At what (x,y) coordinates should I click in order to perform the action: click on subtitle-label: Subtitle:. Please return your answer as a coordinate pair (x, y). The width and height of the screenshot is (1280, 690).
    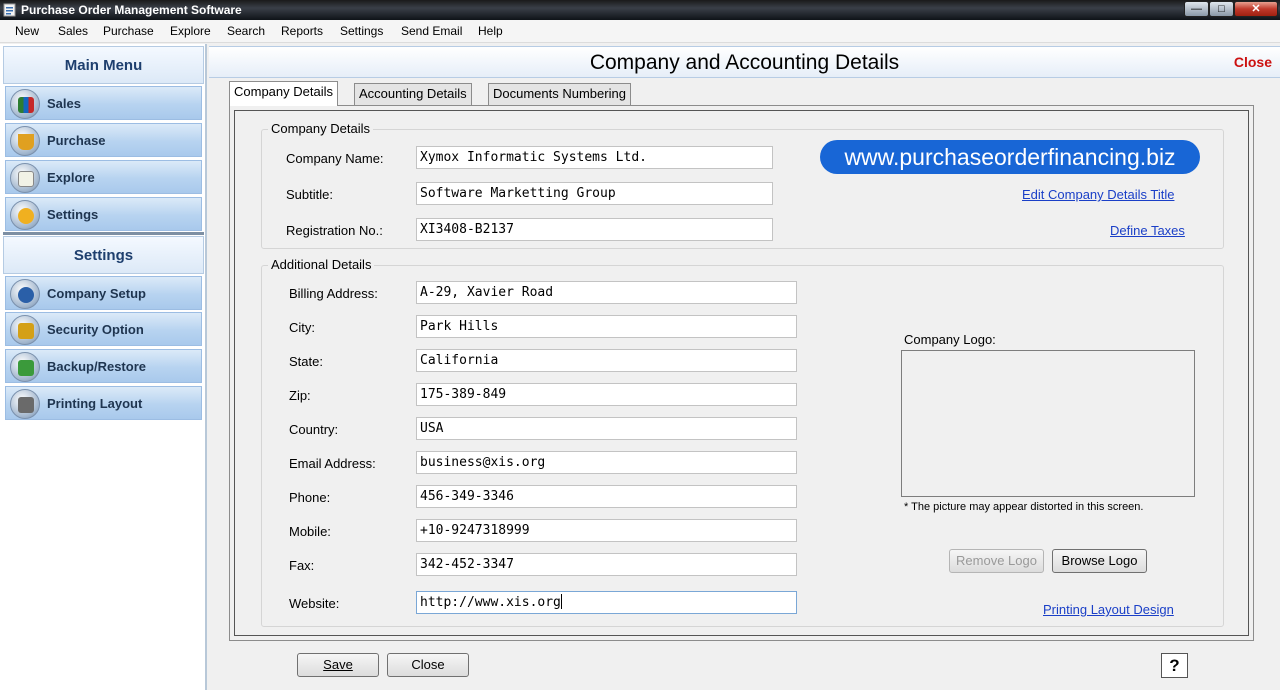
    Looking at the image, I should click on (309, 194).